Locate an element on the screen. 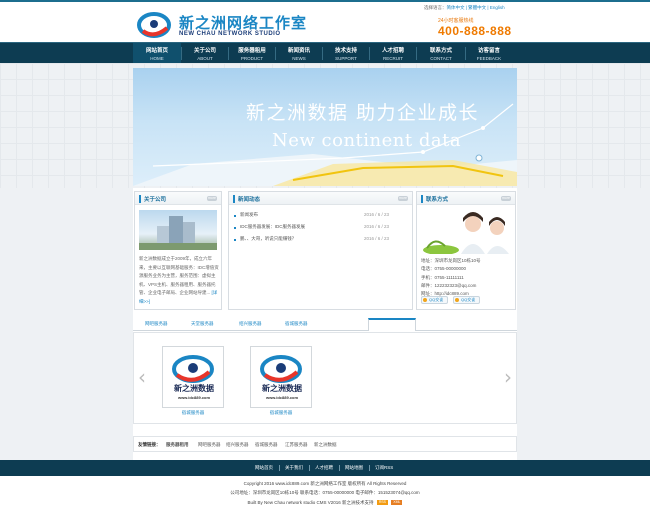 This screenshot has width=650, height=528. language-label: 选择语言： is located at coordinates (435, 7).